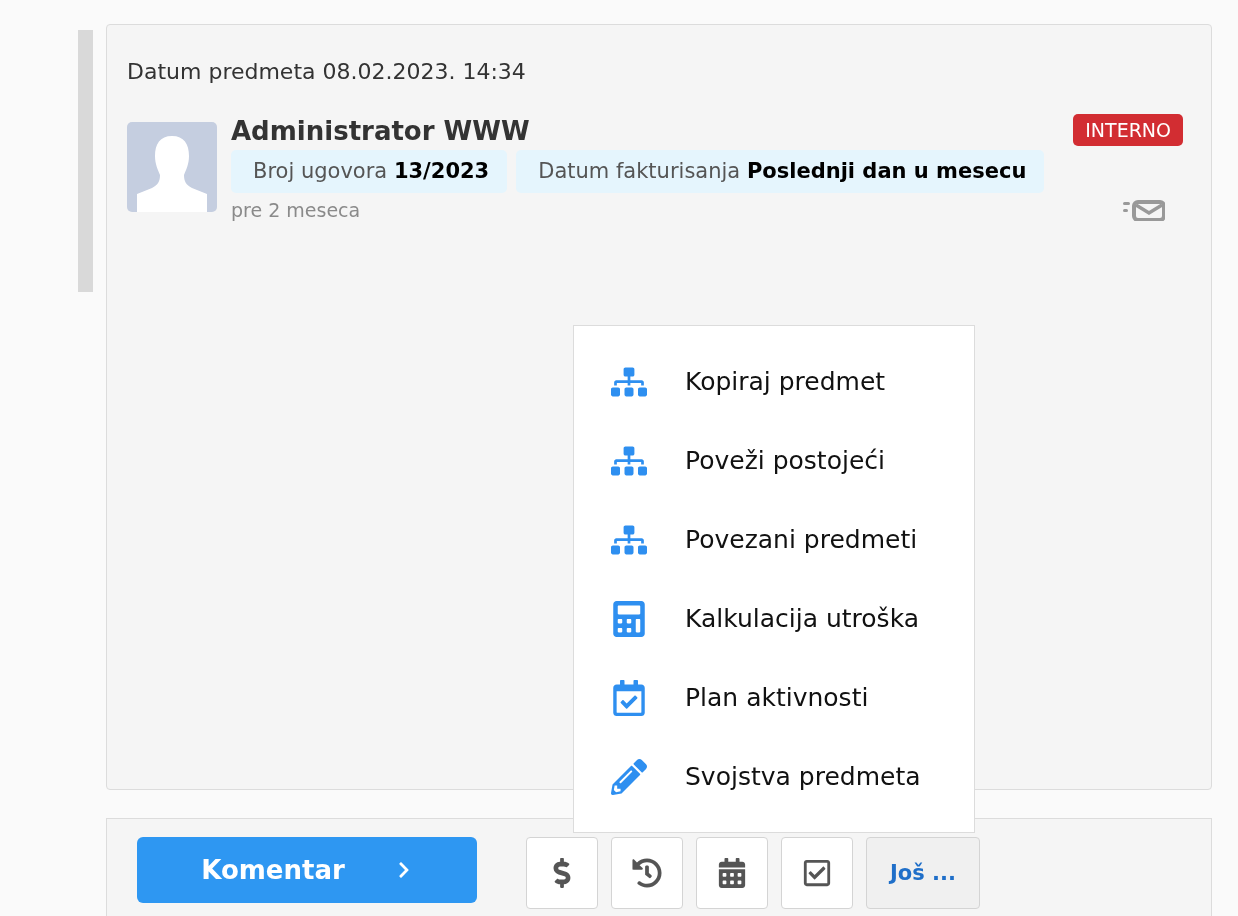 Image resolution: width=1238 pixels, height=916 pixels. Describe the element at coordinates (562, 873) in the screenshot. I see `dollar-button` at that location.